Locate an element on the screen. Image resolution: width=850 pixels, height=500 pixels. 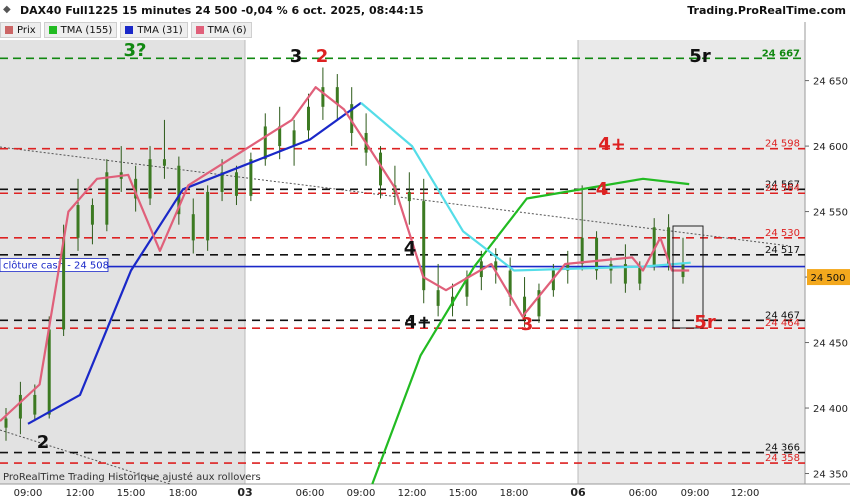
wave-annotation: 3? is located at coordinates (135, 50).